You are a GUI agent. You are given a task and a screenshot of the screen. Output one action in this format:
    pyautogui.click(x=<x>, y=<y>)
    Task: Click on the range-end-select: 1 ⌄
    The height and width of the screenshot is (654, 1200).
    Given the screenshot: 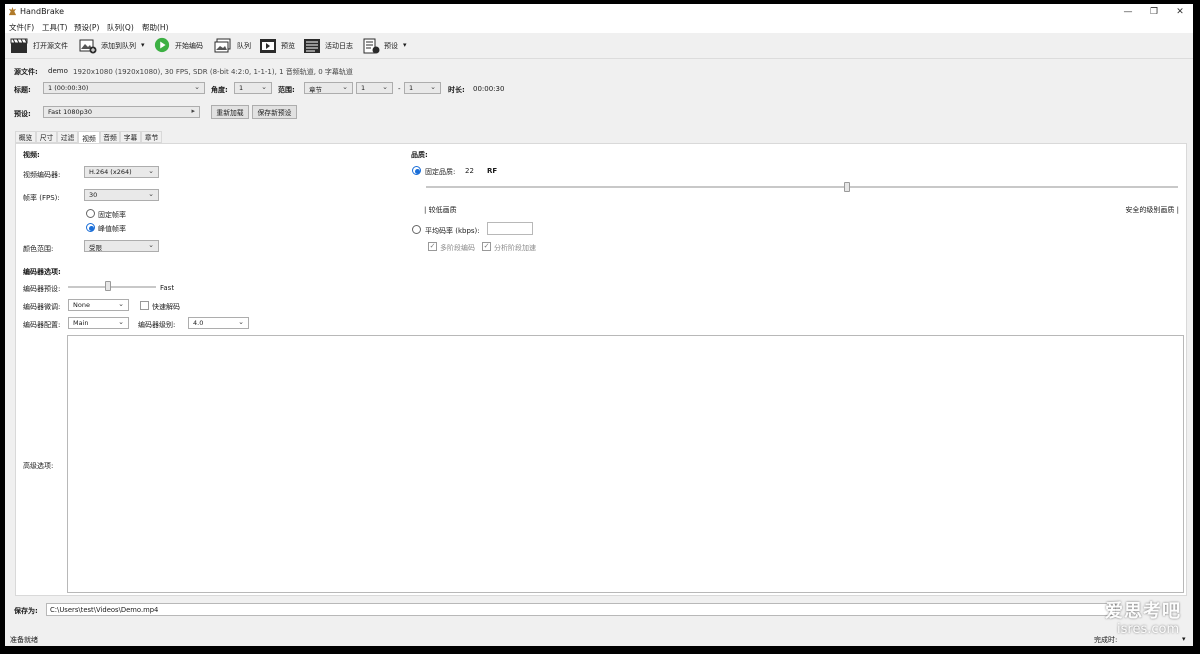 What is the action you would take?
    pyautogui.click(x=422, y=88)
    